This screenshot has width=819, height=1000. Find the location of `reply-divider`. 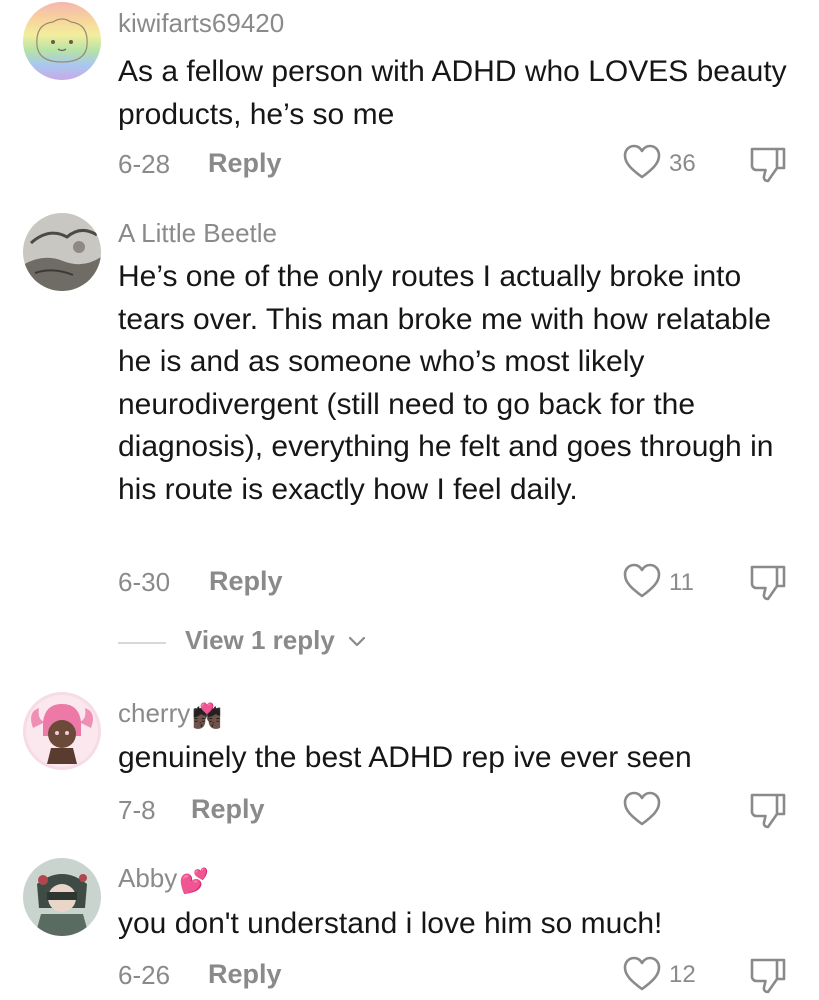

reply-divider is located at coordinates (142, 643).